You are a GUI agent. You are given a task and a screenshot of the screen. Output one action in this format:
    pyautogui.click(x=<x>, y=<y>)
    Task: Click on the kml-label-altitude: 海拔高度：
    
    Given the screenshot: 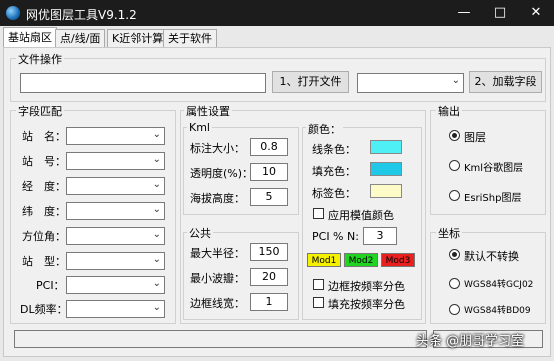 What is the action you would take?
    pyautogui.click(x=217, y=198)
    